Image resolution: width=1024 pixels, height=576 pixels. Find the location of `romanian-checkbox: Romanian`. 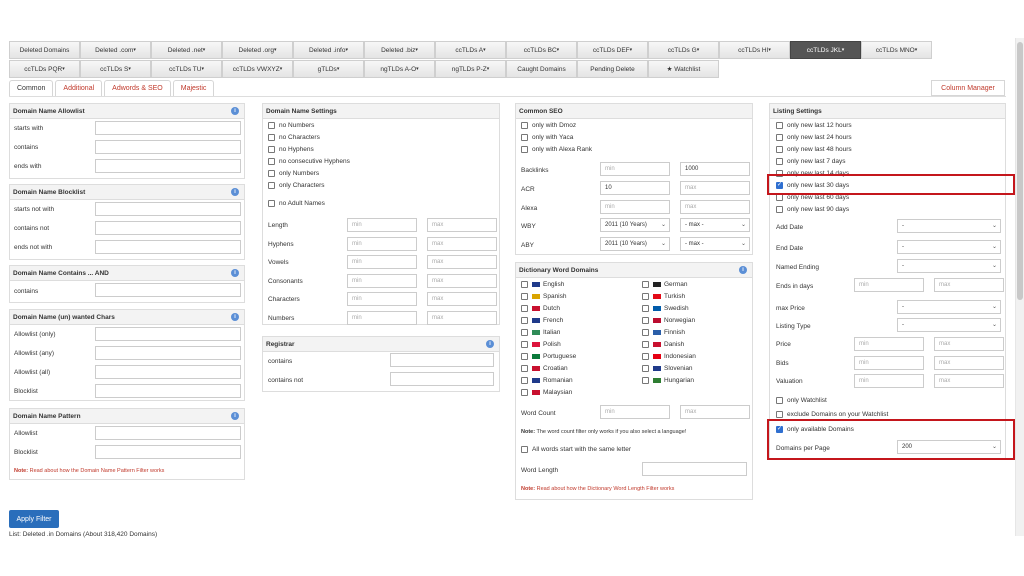

romanian-checkbox: Romanian is located at coordinates (547, 380).